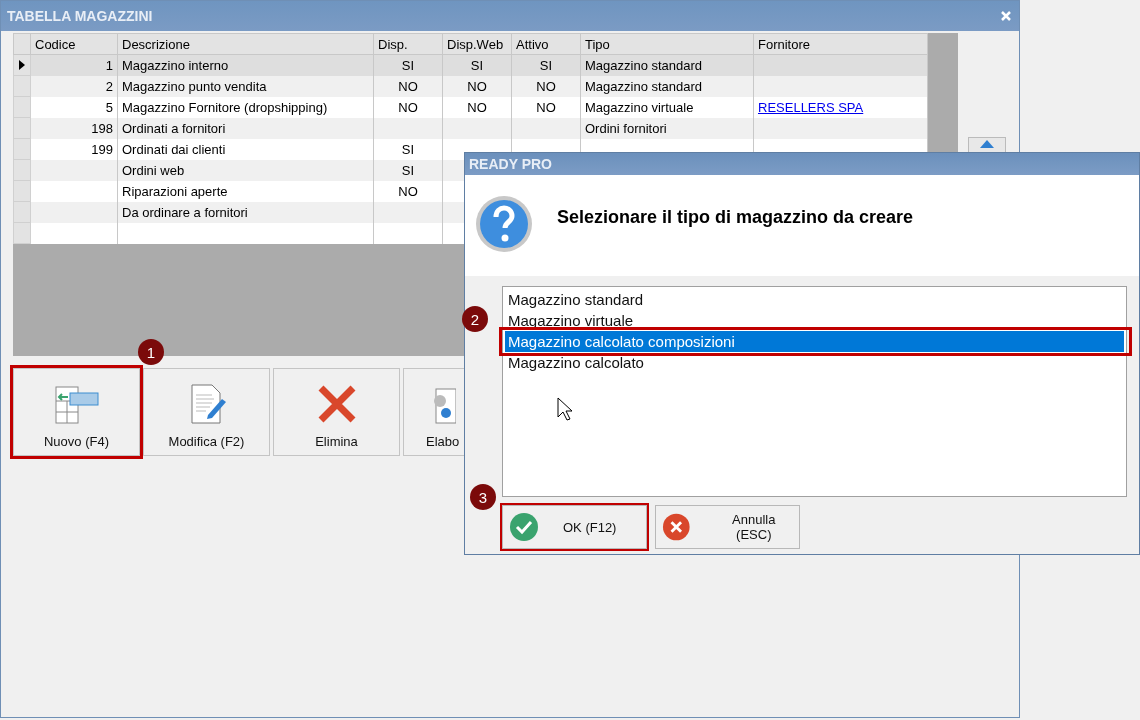 This screenshot has height=720, width=1140. Describe the element at coordinates (109, 65) in the screenshot. I see `table-cell: 1` at that location.